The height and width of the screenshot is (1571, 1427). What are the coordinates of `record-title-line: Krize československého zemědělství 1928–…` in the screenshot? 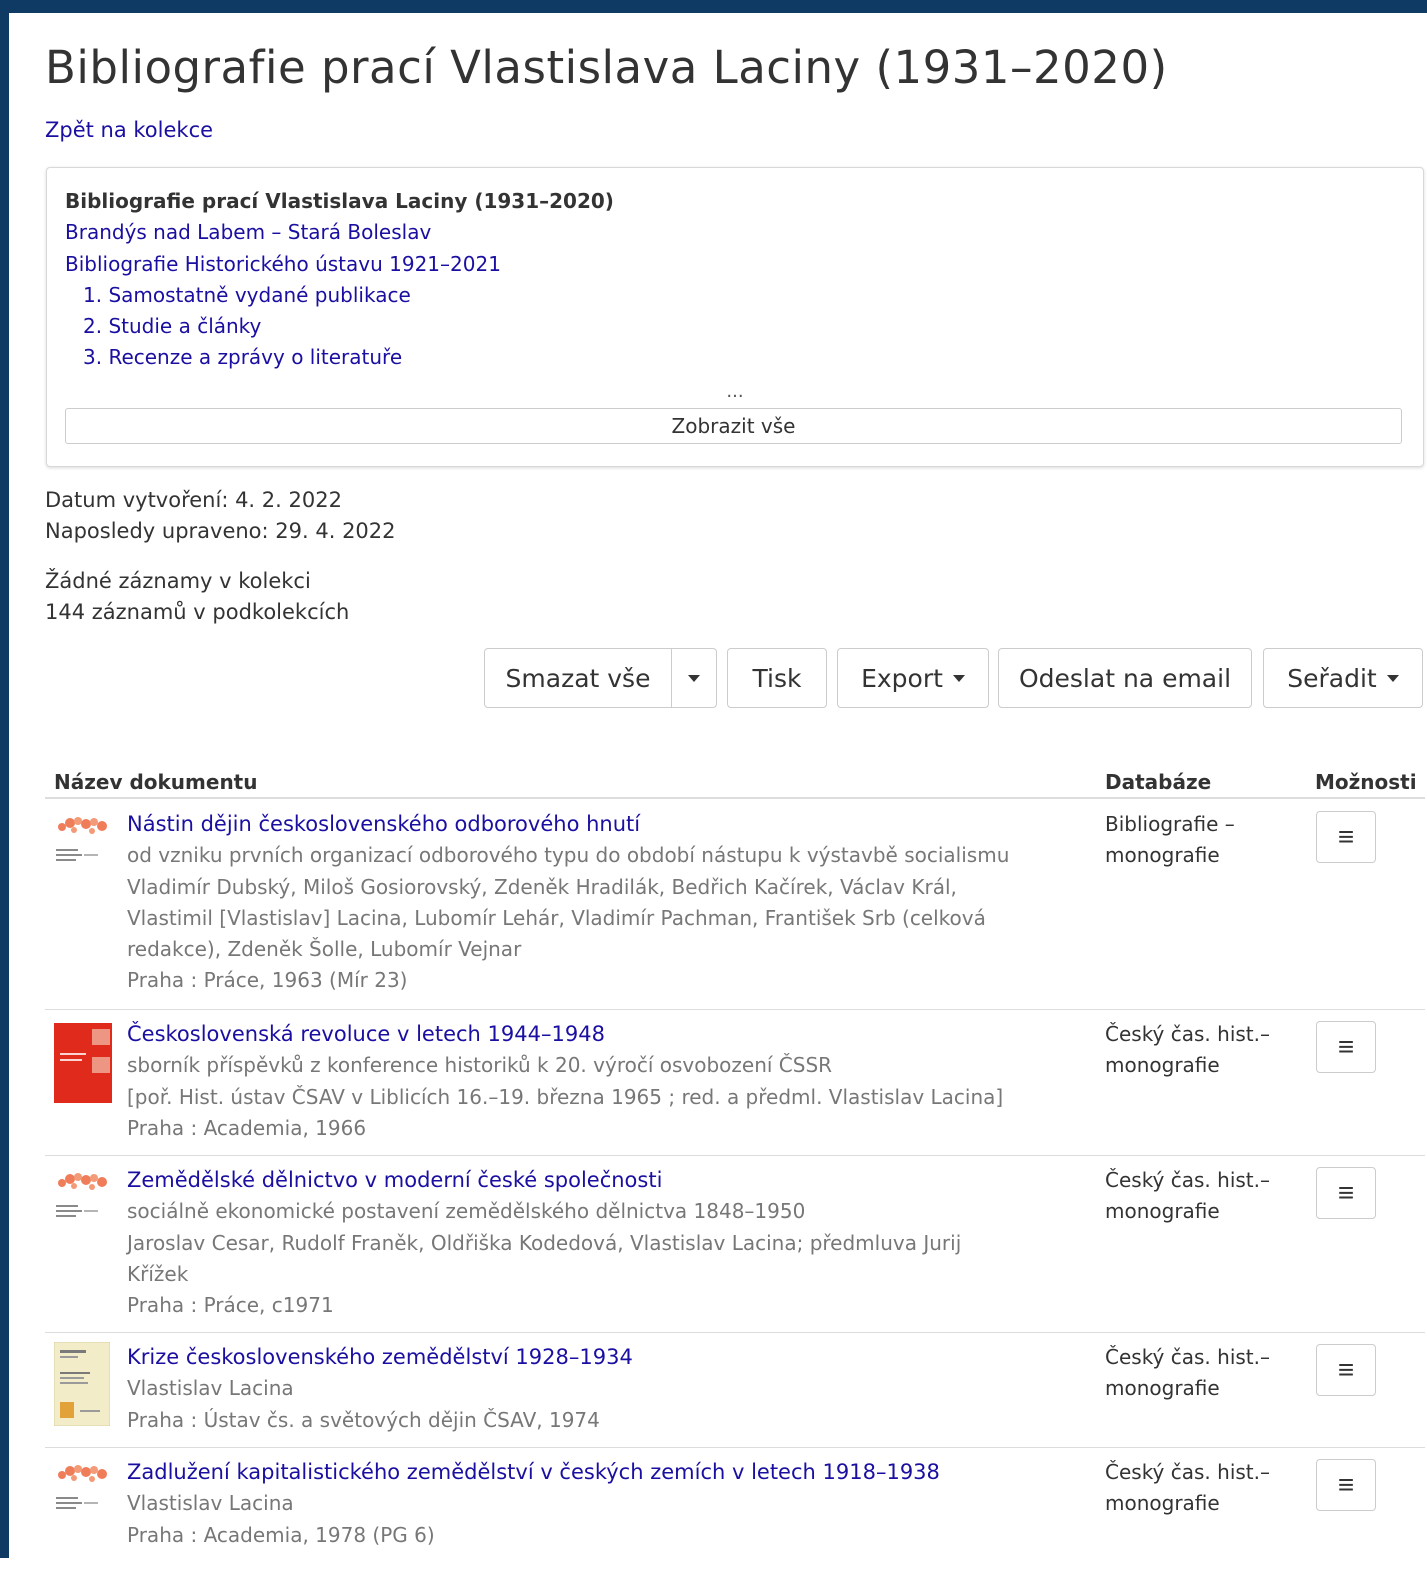 It's located at (380, 1357).